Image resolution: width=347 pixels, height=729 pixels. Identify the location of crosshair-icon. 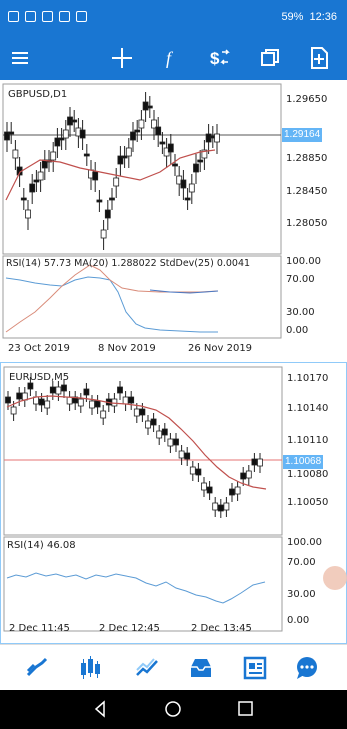
(122, 58).